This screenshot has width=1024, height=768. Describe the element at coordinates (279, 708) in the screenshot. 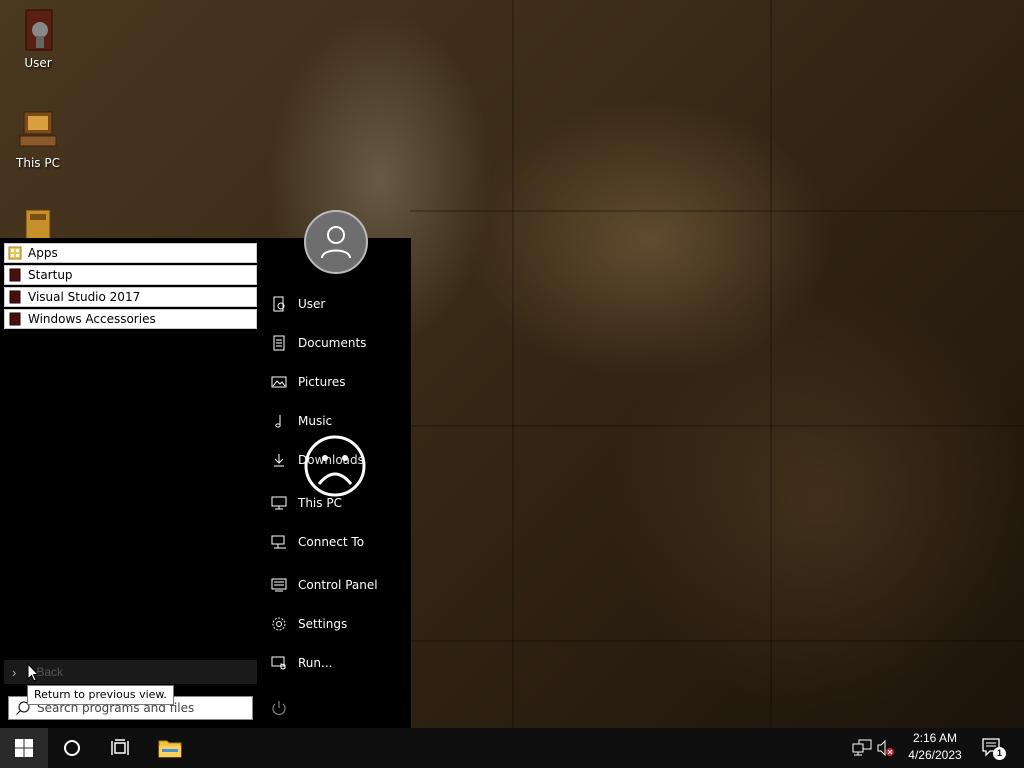

I see `power-icon` at that location.